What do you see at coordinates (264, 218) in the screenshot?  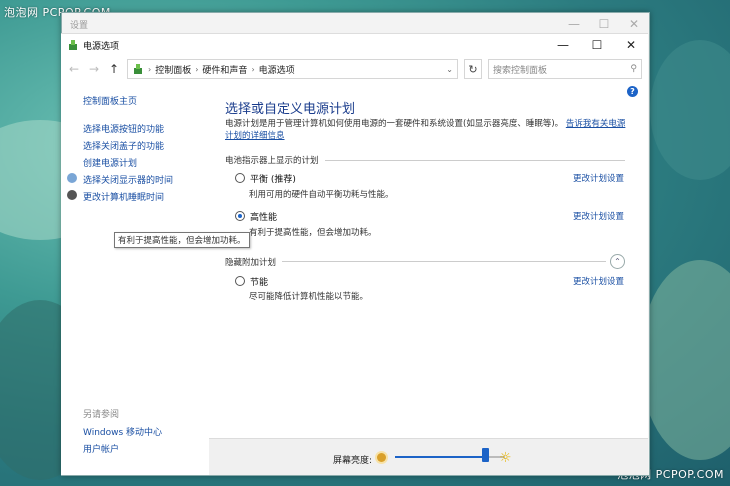 I see `plan-high-performance-name: 高性能` at bounding box center [264, 218].